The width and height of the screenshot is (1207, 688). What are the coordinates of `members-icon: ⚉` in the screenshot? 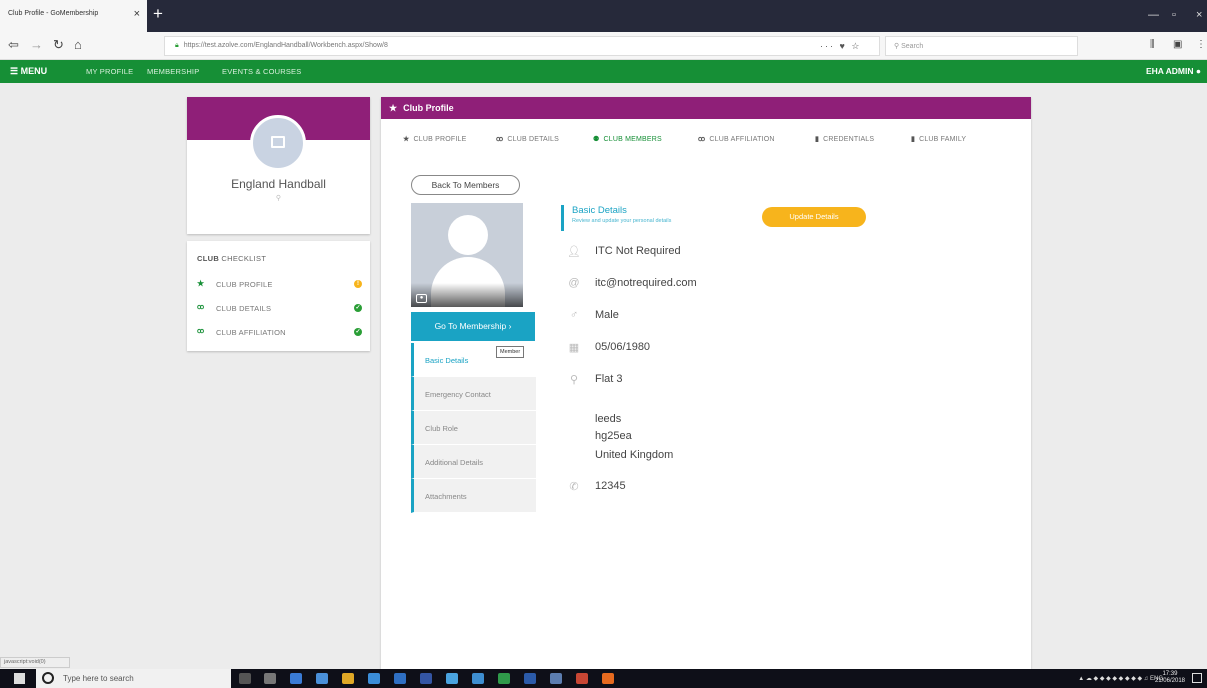 It's located at (596, 139).